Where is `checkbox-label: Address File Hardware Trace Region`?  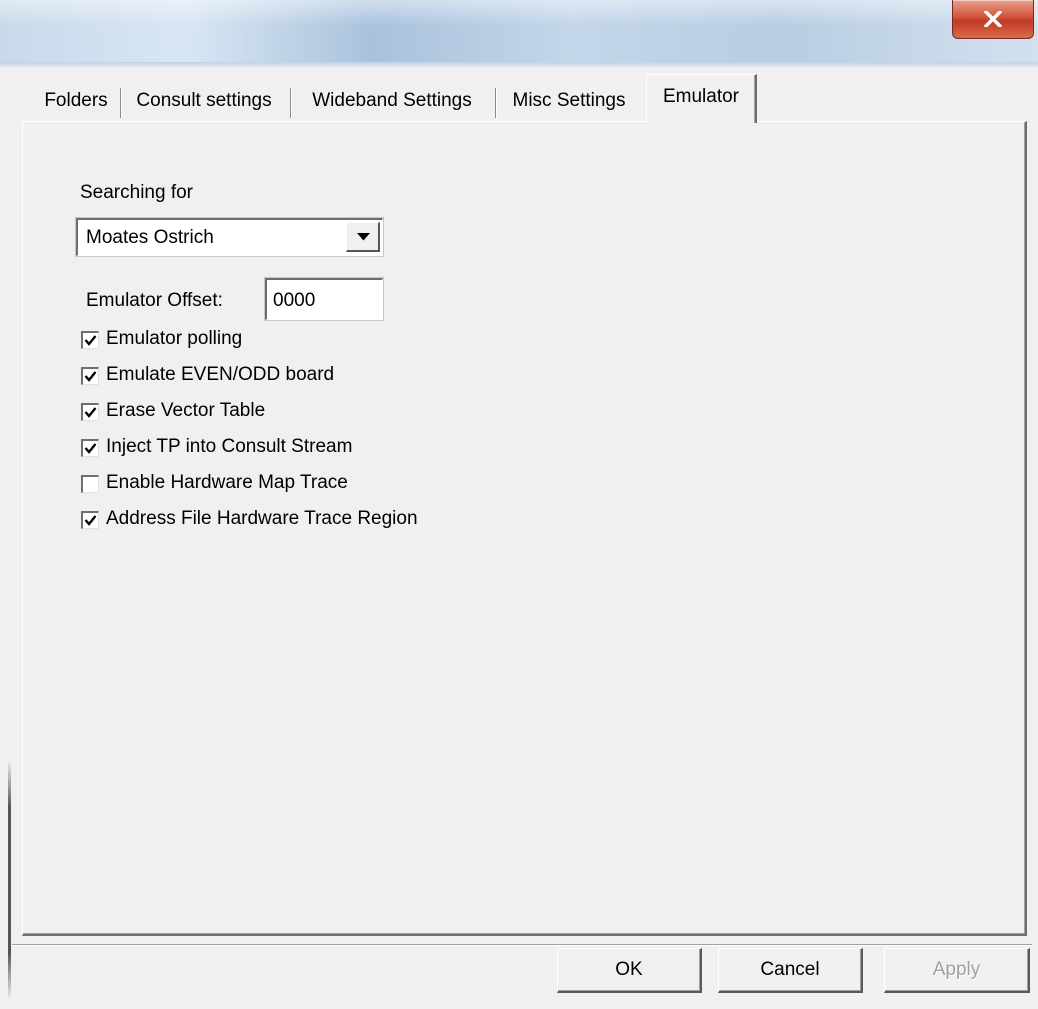
checkbox-label: Address File Hardware Trace Region is located at coordinates (262, 518).